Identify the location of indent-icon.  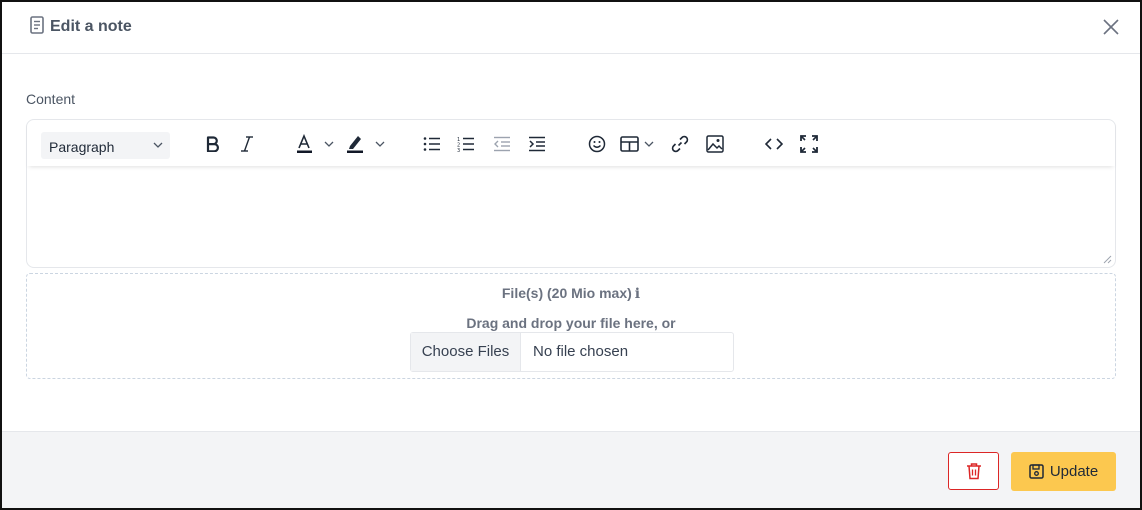
(537, 144).